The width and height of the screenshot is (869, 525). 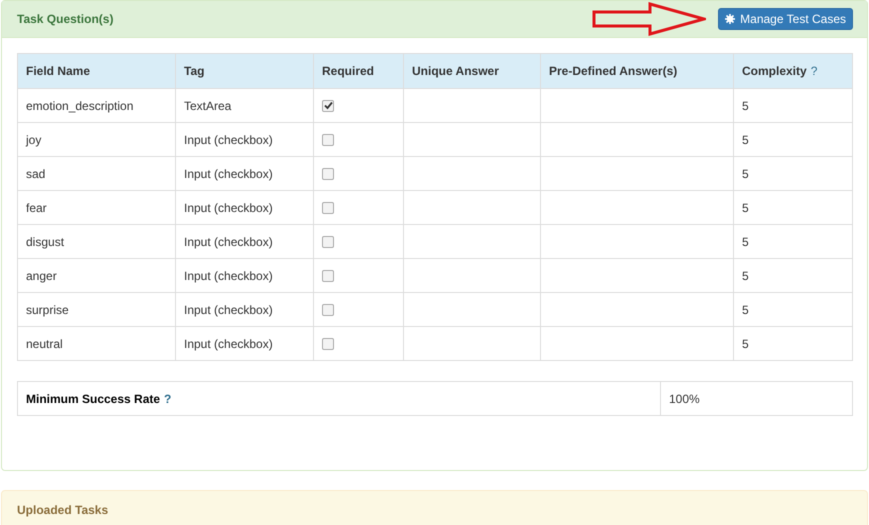 What do you see at coordinates (65, 19) in the screenshot?
I see `panel-title: Task Question(s)` at bounding box center [65, 19].